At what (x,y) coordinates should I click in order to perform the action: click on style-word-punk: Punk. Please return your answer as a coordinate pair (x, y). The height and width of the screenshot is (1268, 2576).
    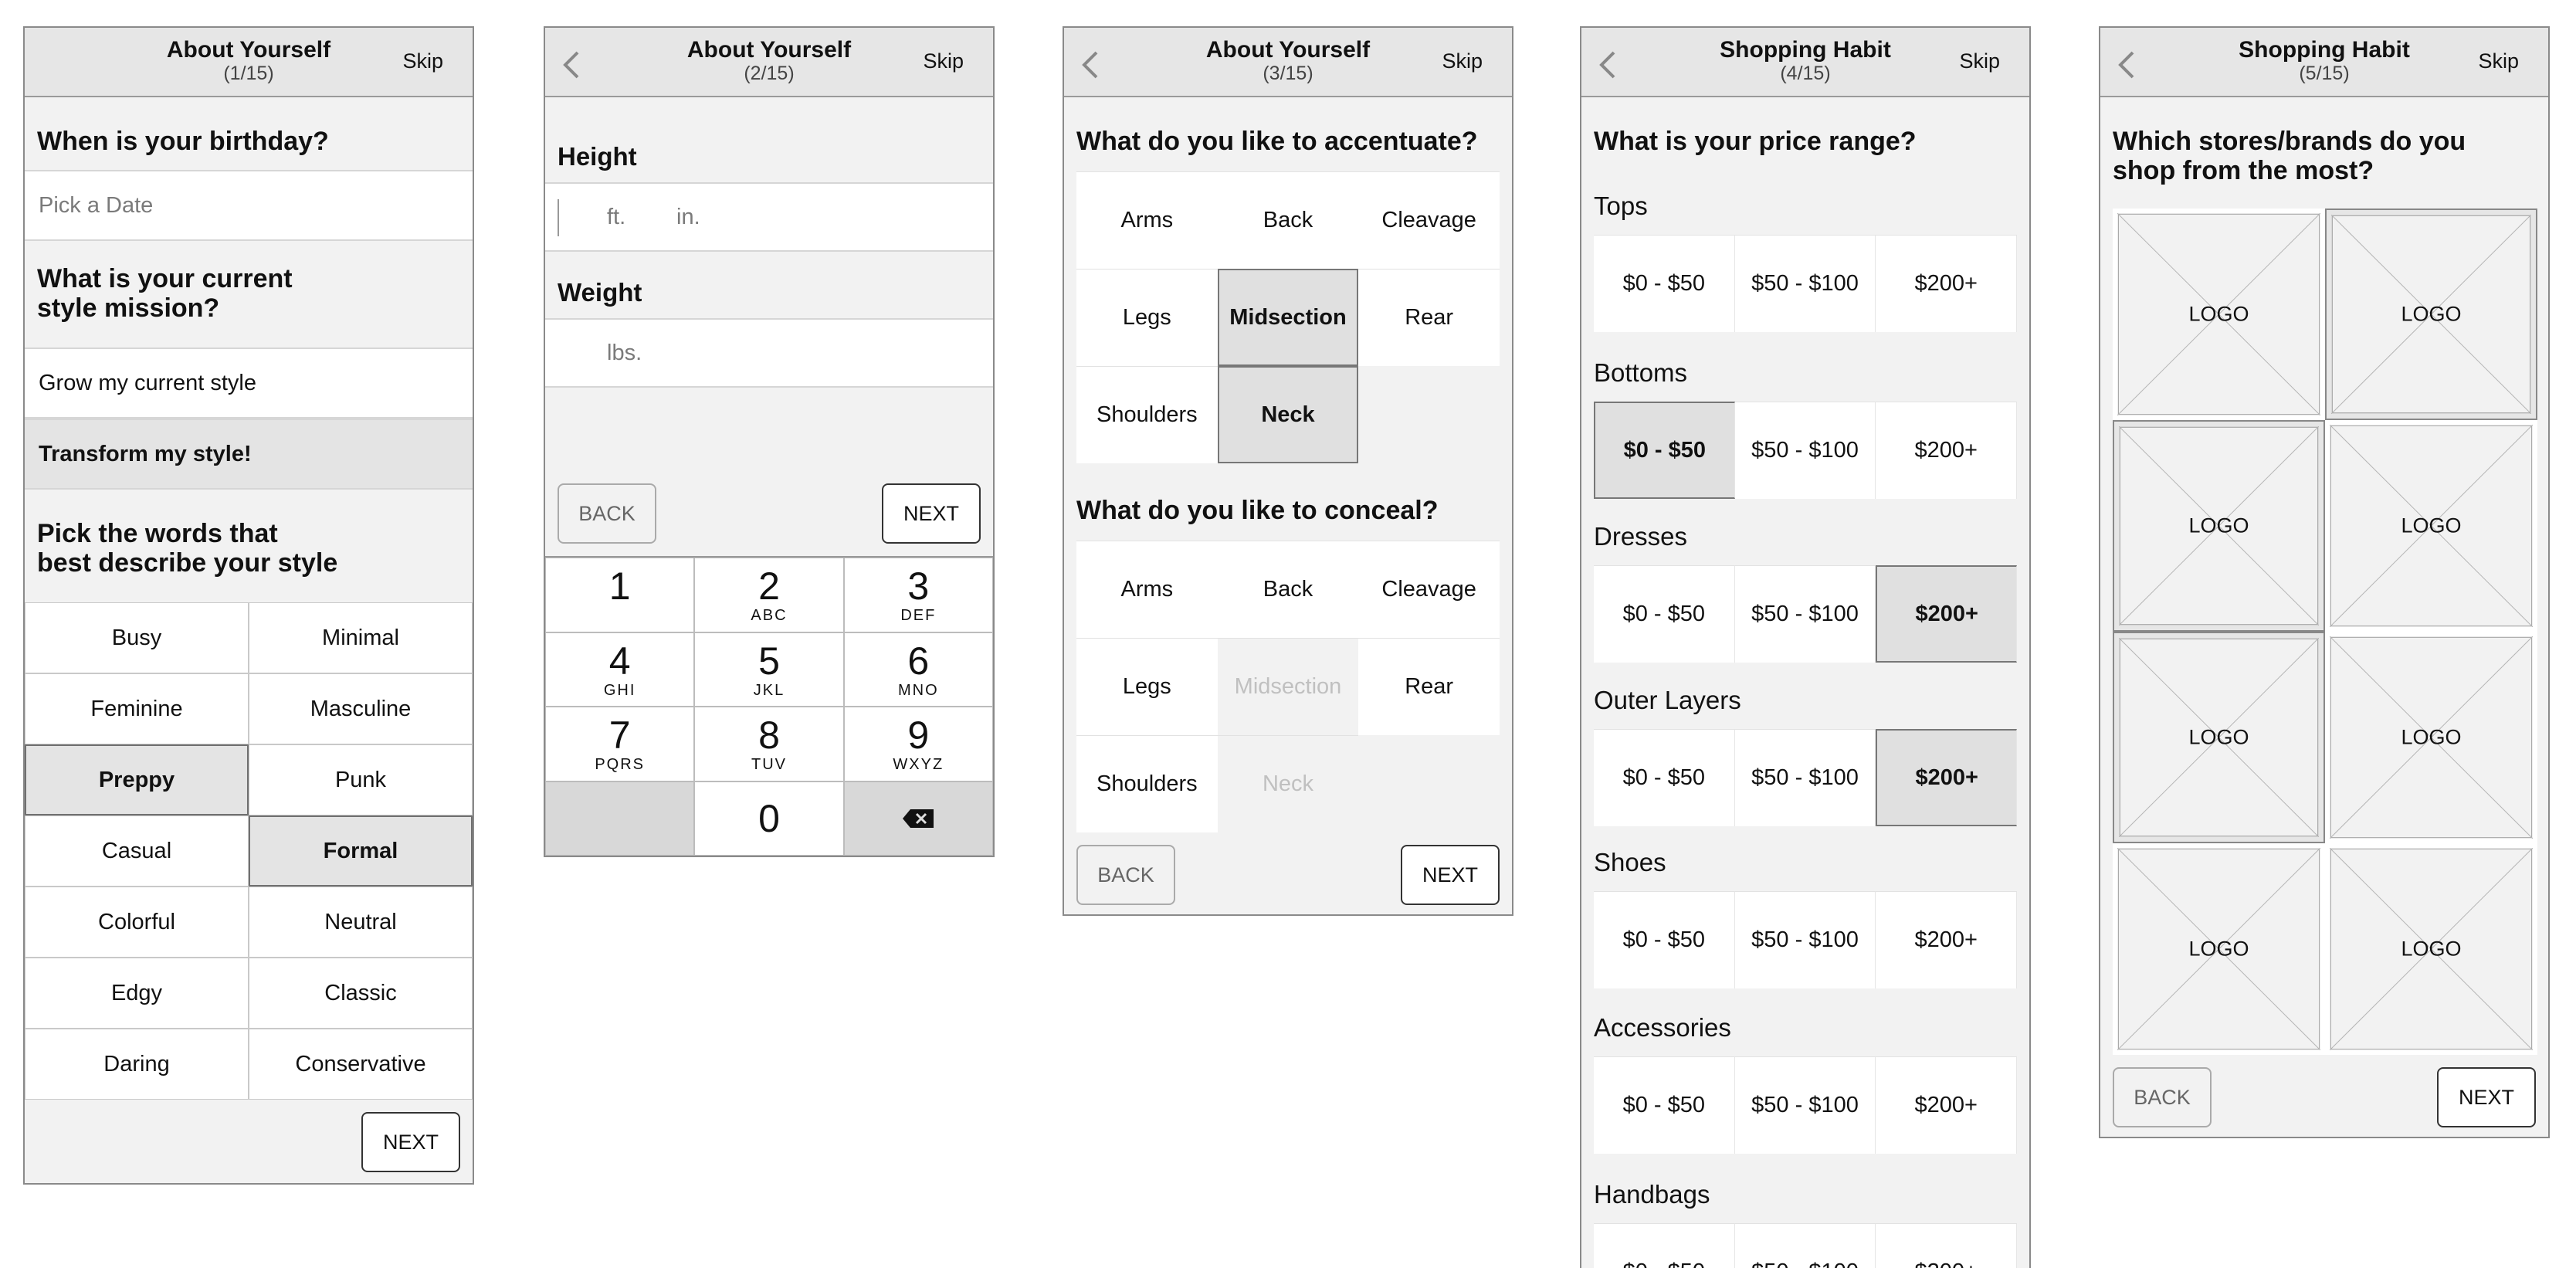
    Looking at the image, I should click on (361, 779).